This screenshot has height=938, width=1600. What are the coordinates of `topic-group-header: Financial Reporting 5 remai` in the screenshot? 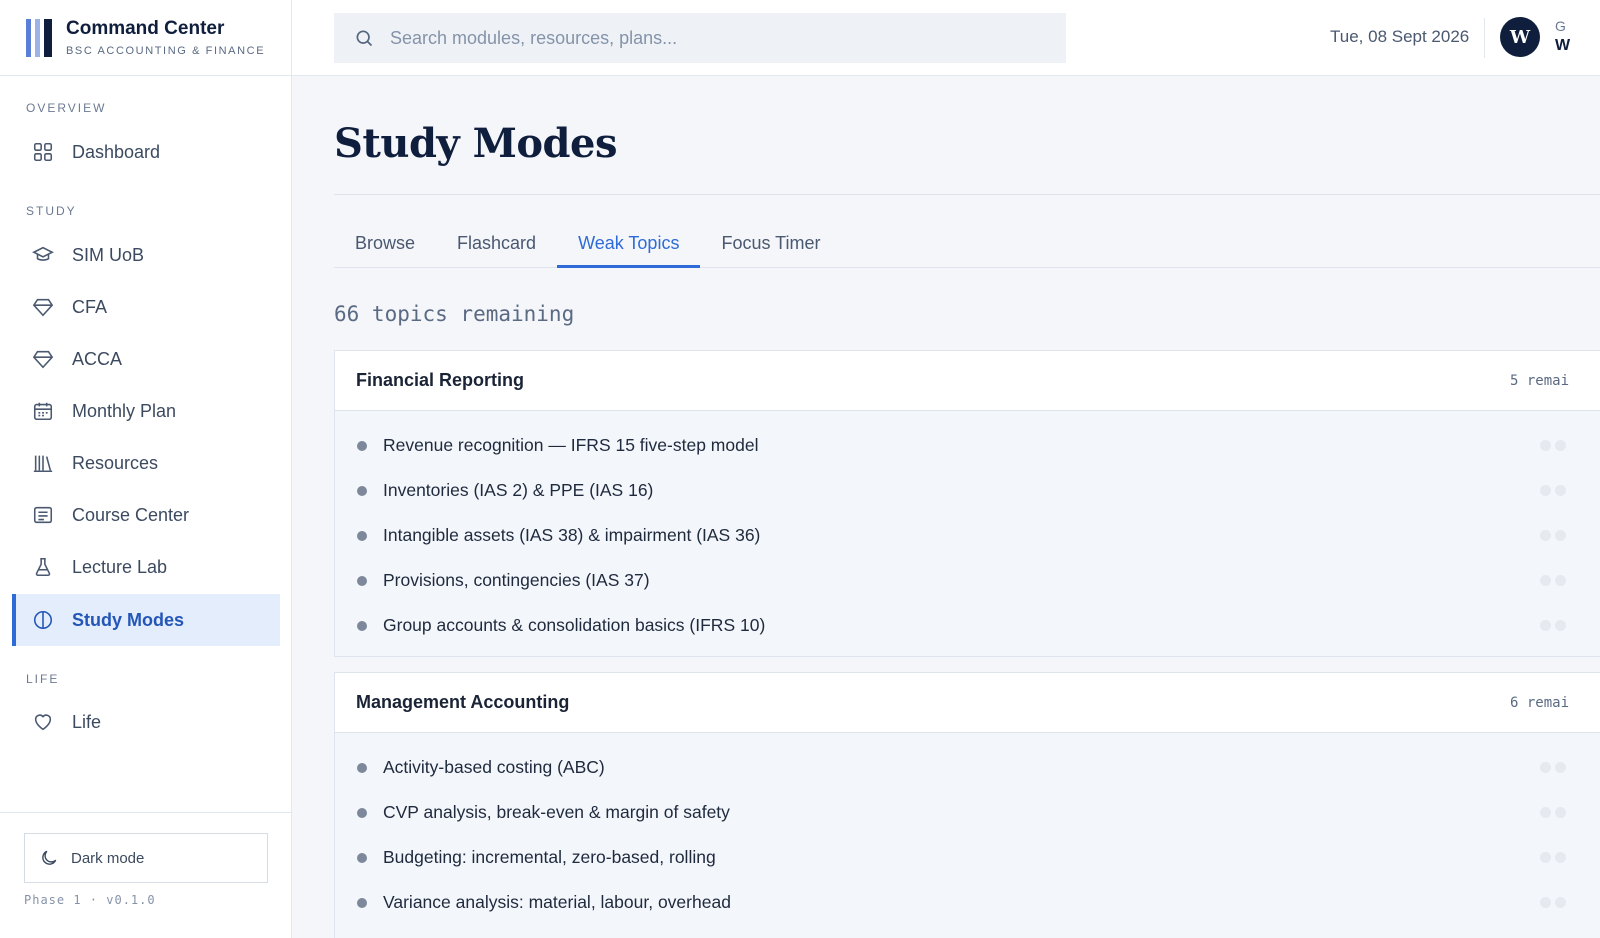 It's located at (967, 381).